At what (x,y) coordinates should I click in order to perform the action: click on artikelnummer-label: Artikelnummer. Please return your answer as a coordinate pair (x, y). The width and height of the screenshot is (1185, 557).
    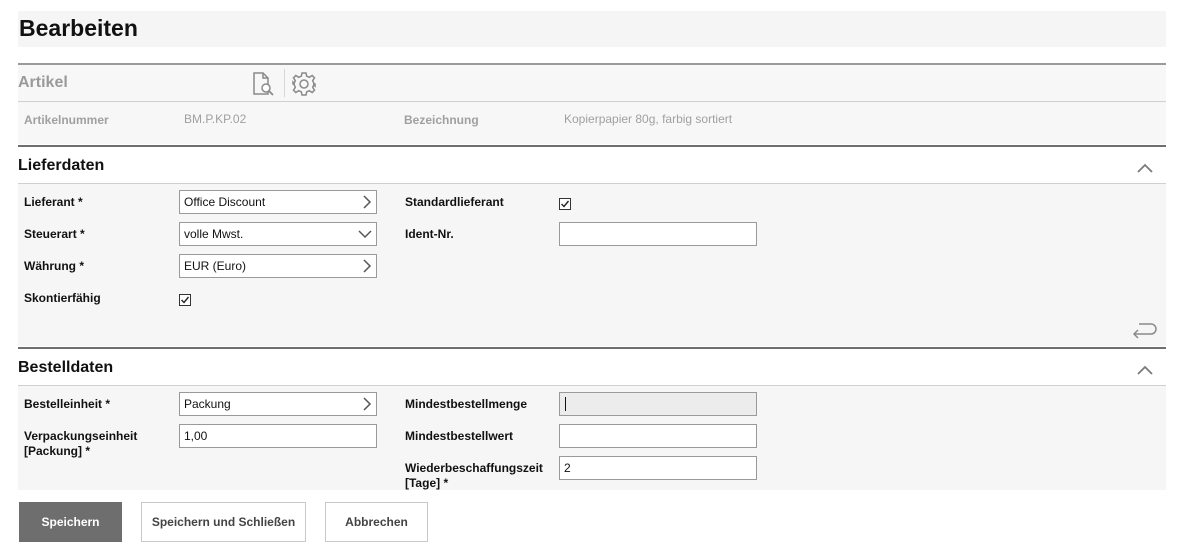
    Looking at the image, I should click on (66, 120).